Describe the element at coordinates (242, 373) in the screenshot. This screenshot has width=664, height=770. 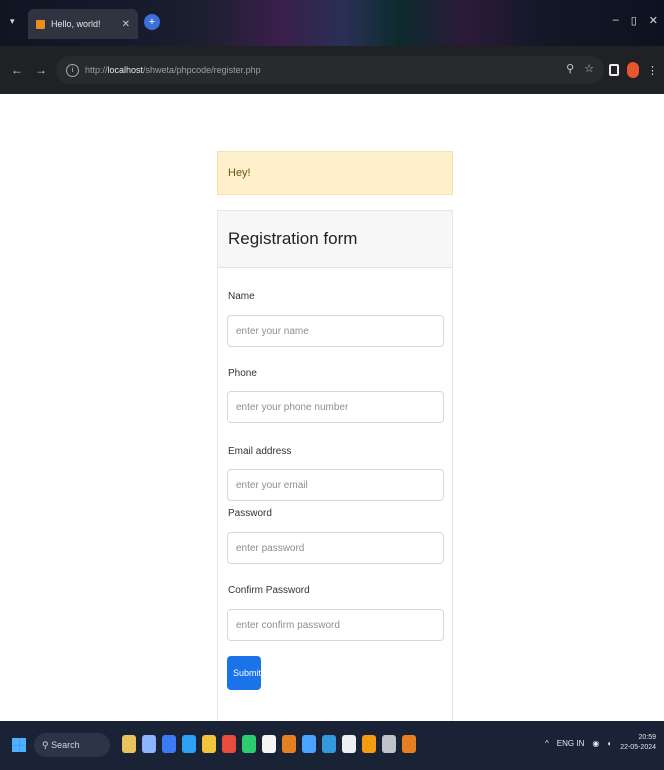
I see `phone-label: Phone` at that location.